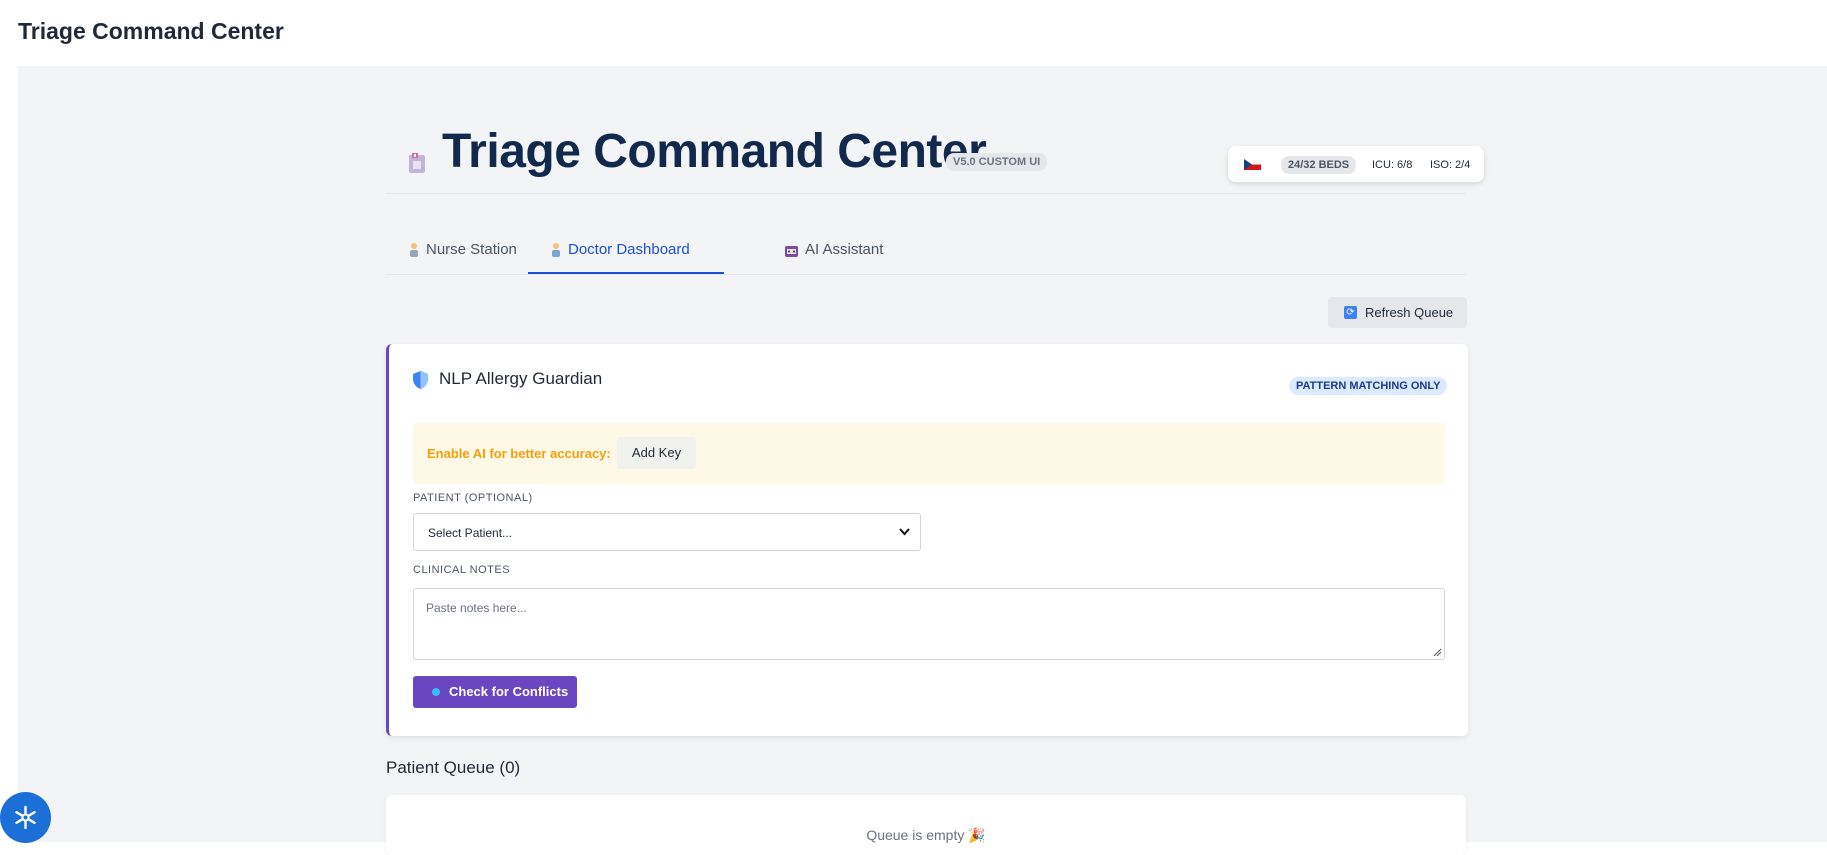  What do you see at coordinates (926, 193) in the screenshot?
I see `header-divider` at bounding box center [926, 193].